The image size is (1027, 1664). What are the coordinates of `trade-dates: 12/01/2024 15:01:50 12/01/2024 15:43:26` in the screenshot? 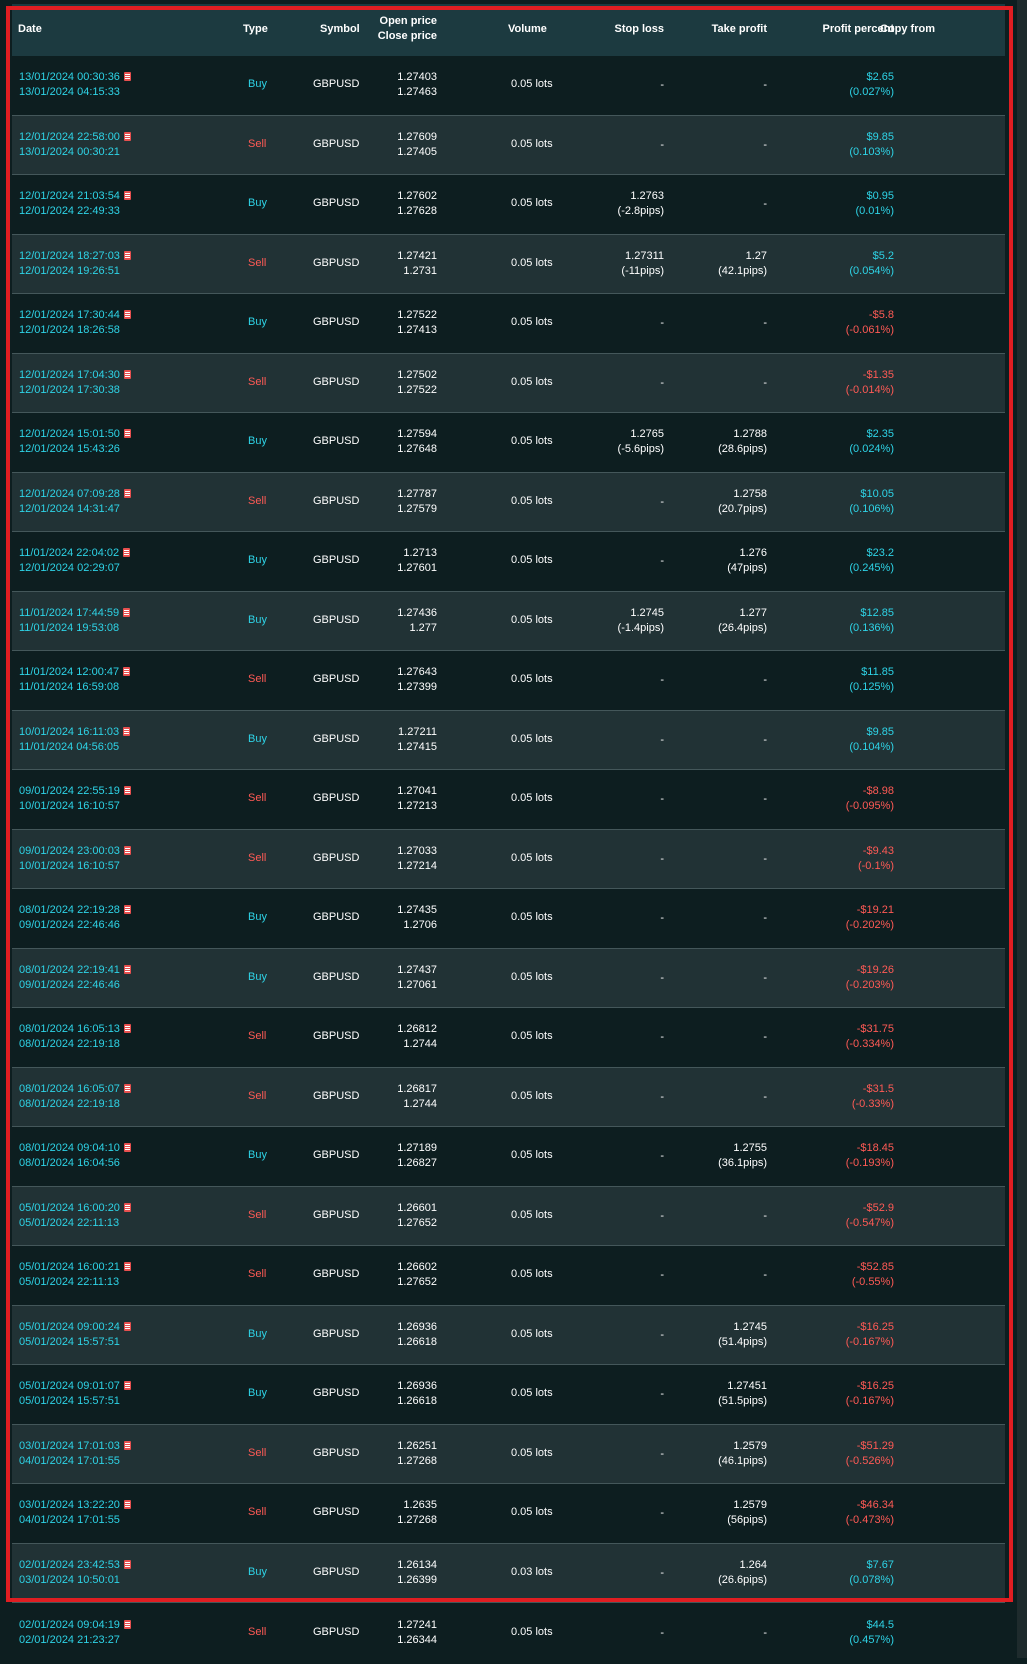 It's located at (75, 442).